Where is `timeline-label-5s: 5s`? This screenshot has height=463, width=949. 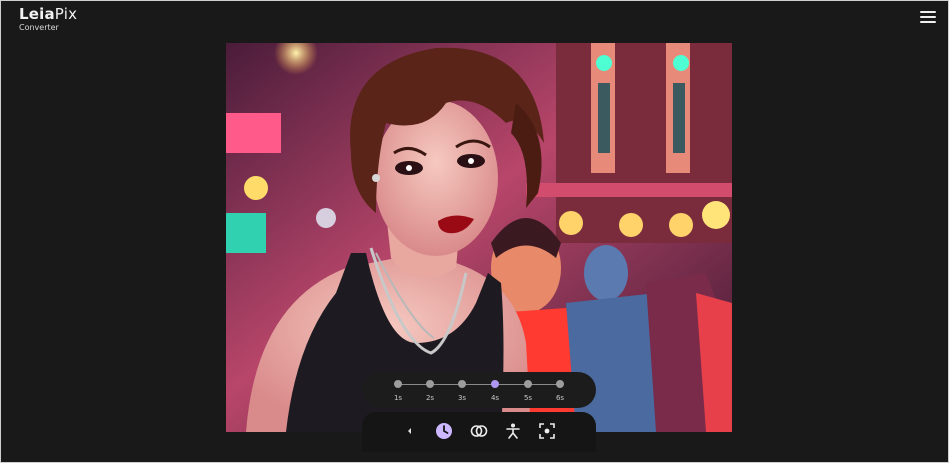
timeline-label-5s: 5s is located at coordinates (528, 398).